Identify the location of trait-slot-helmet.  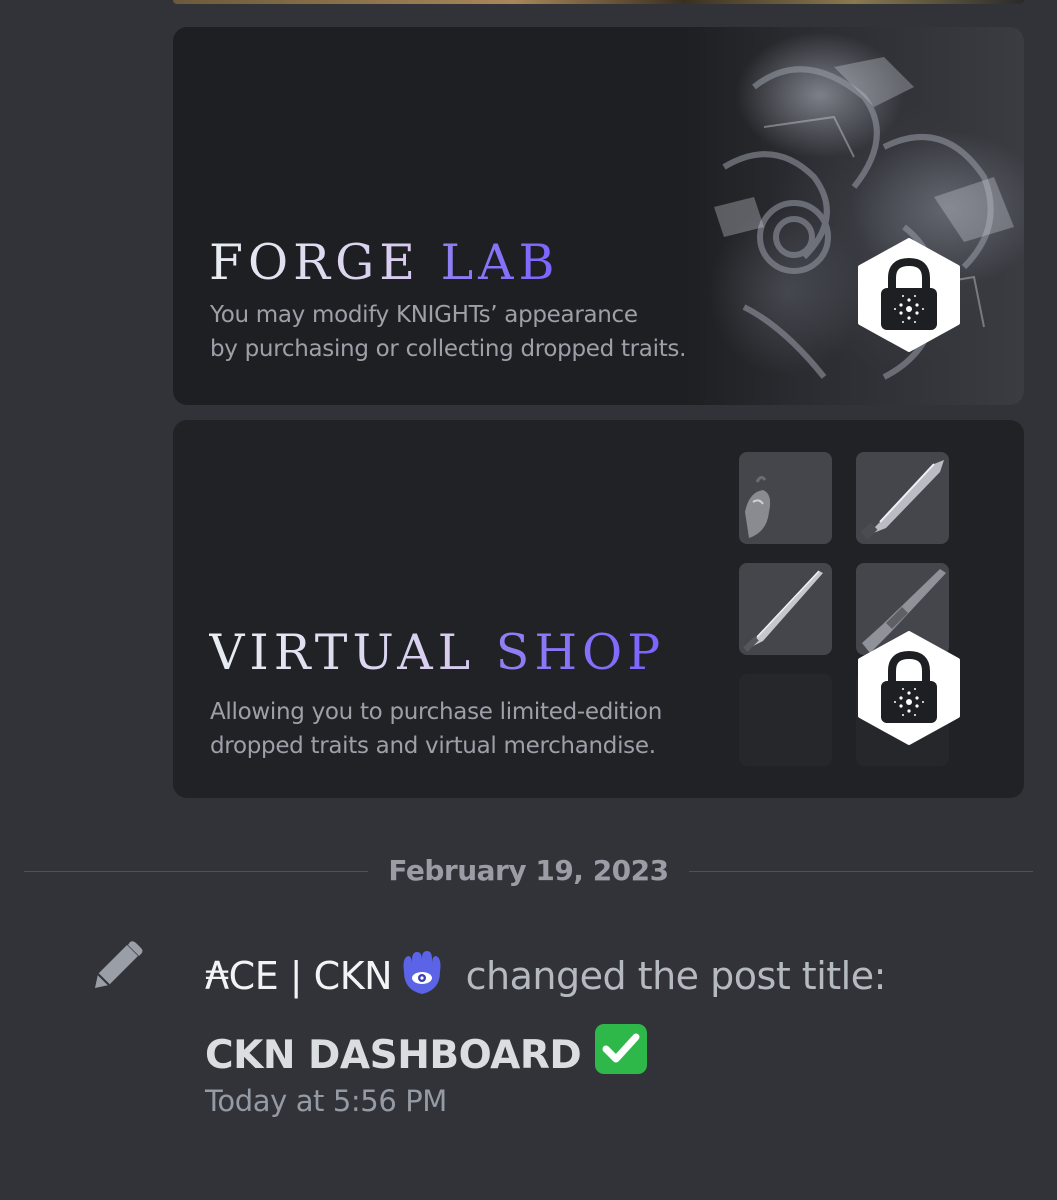
(785, 498).